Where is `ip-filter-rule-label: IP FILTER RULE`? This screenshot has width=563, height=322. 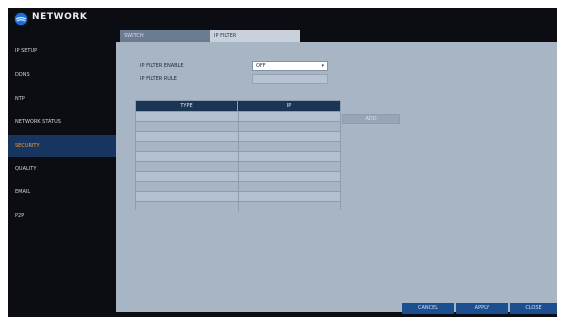
ip-filter-rule-label: IP FILTER RULE is located at coordinates (158, 79).